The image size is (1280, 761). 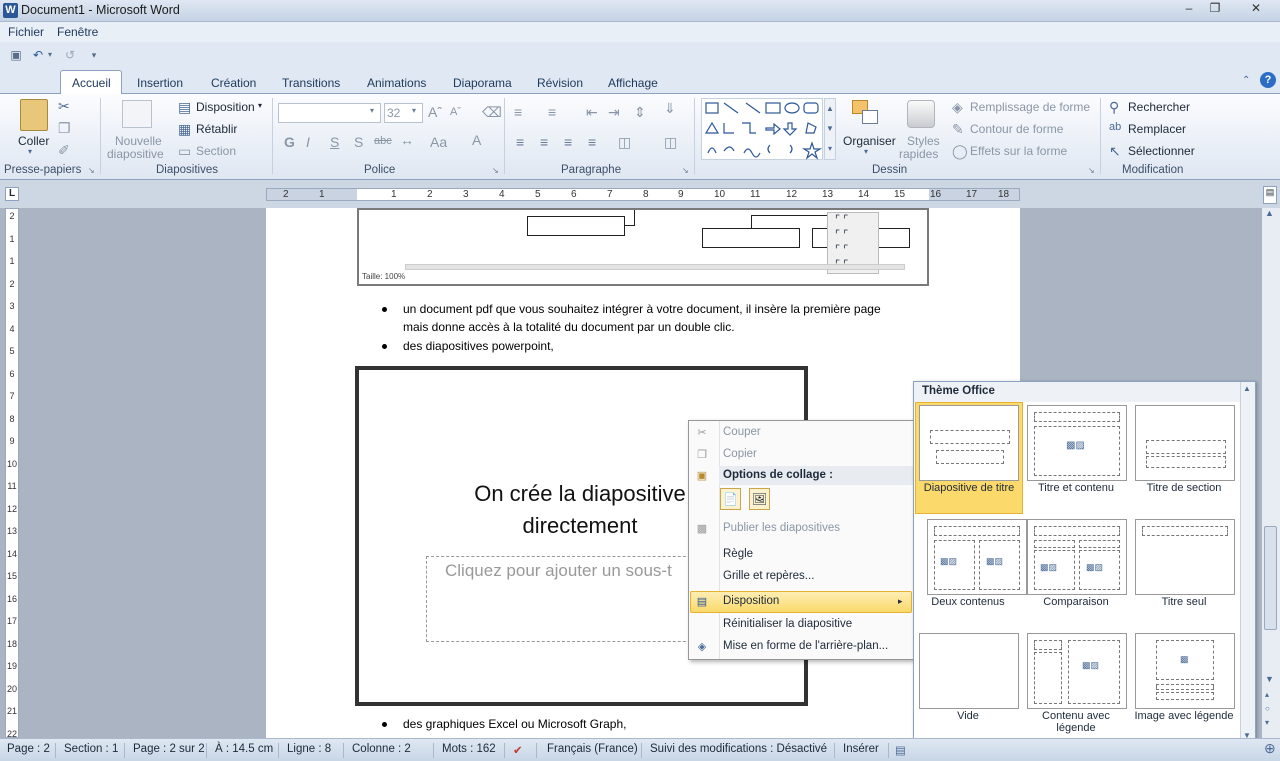 What do you see at coordinates (1269, 679) in the screenshot?
I see `scroll-down-icon: ▼` at bounding box center [1269, 679].